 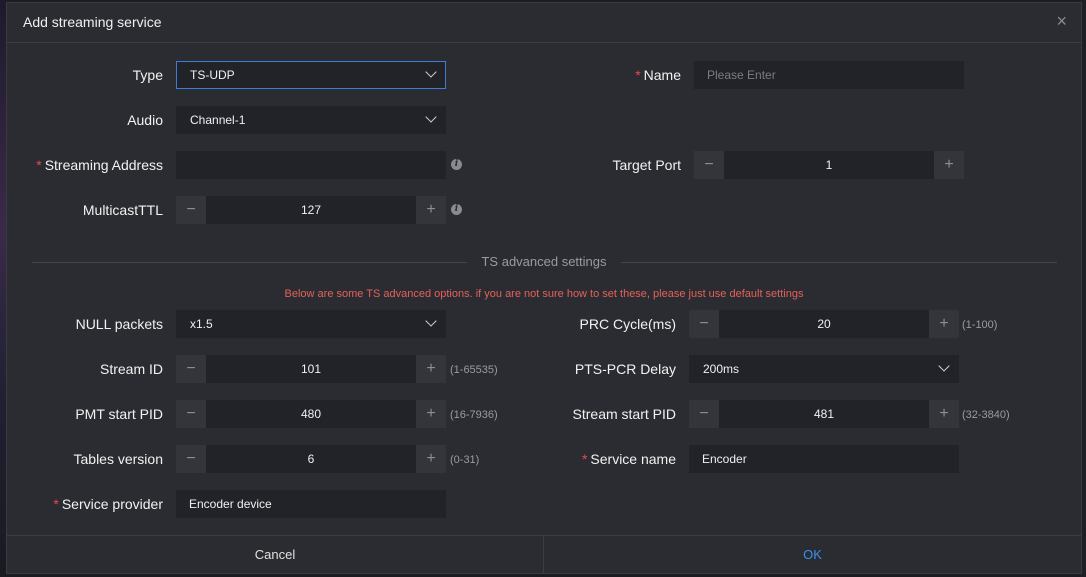 What do you see at coordinates (147, 75) in the screenshot?
I see `type-label: Type` at bounding box center [147, 75].